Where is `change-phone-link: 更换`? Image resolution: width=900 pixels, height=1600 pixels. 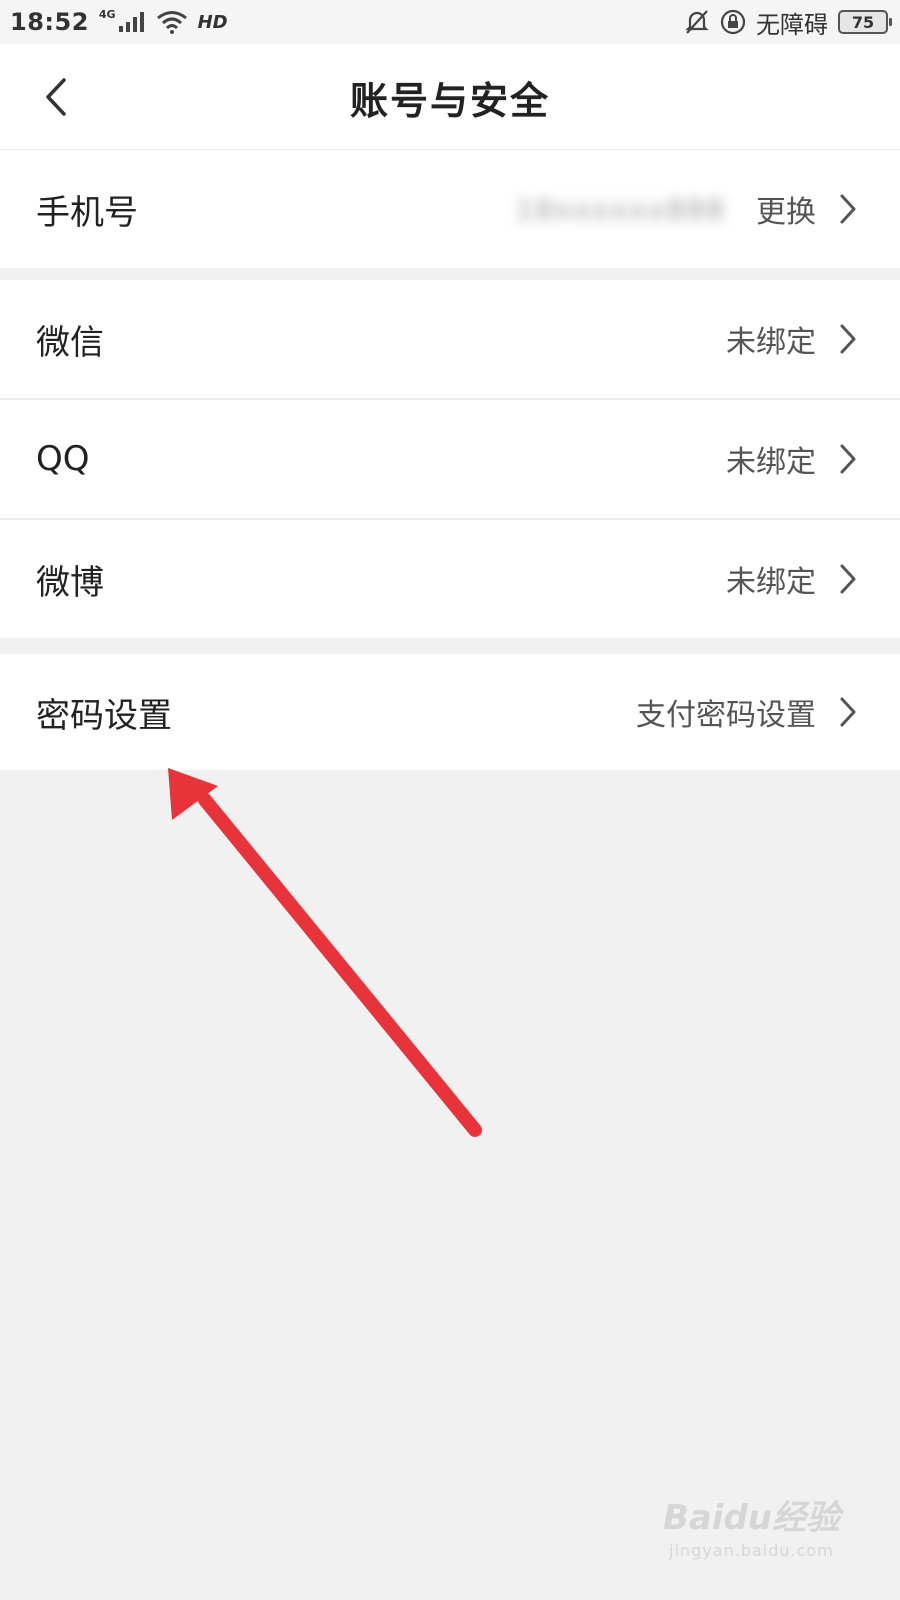 change-phone-link: 更换 is located at coordinates (786, 209).